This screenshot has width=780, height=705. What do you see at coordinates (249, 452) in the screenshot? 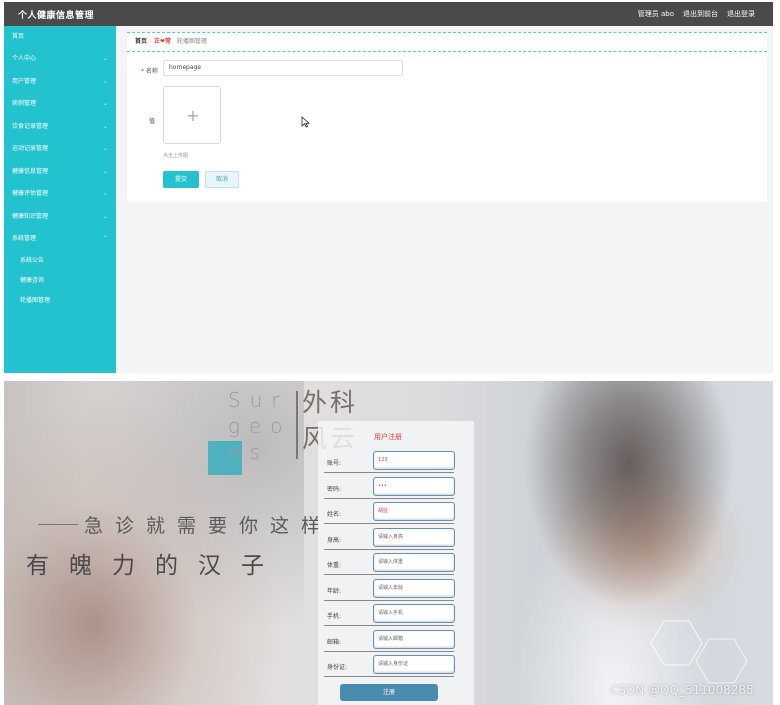
I see `english-title-line: ns` at bounding box center [249, 452].